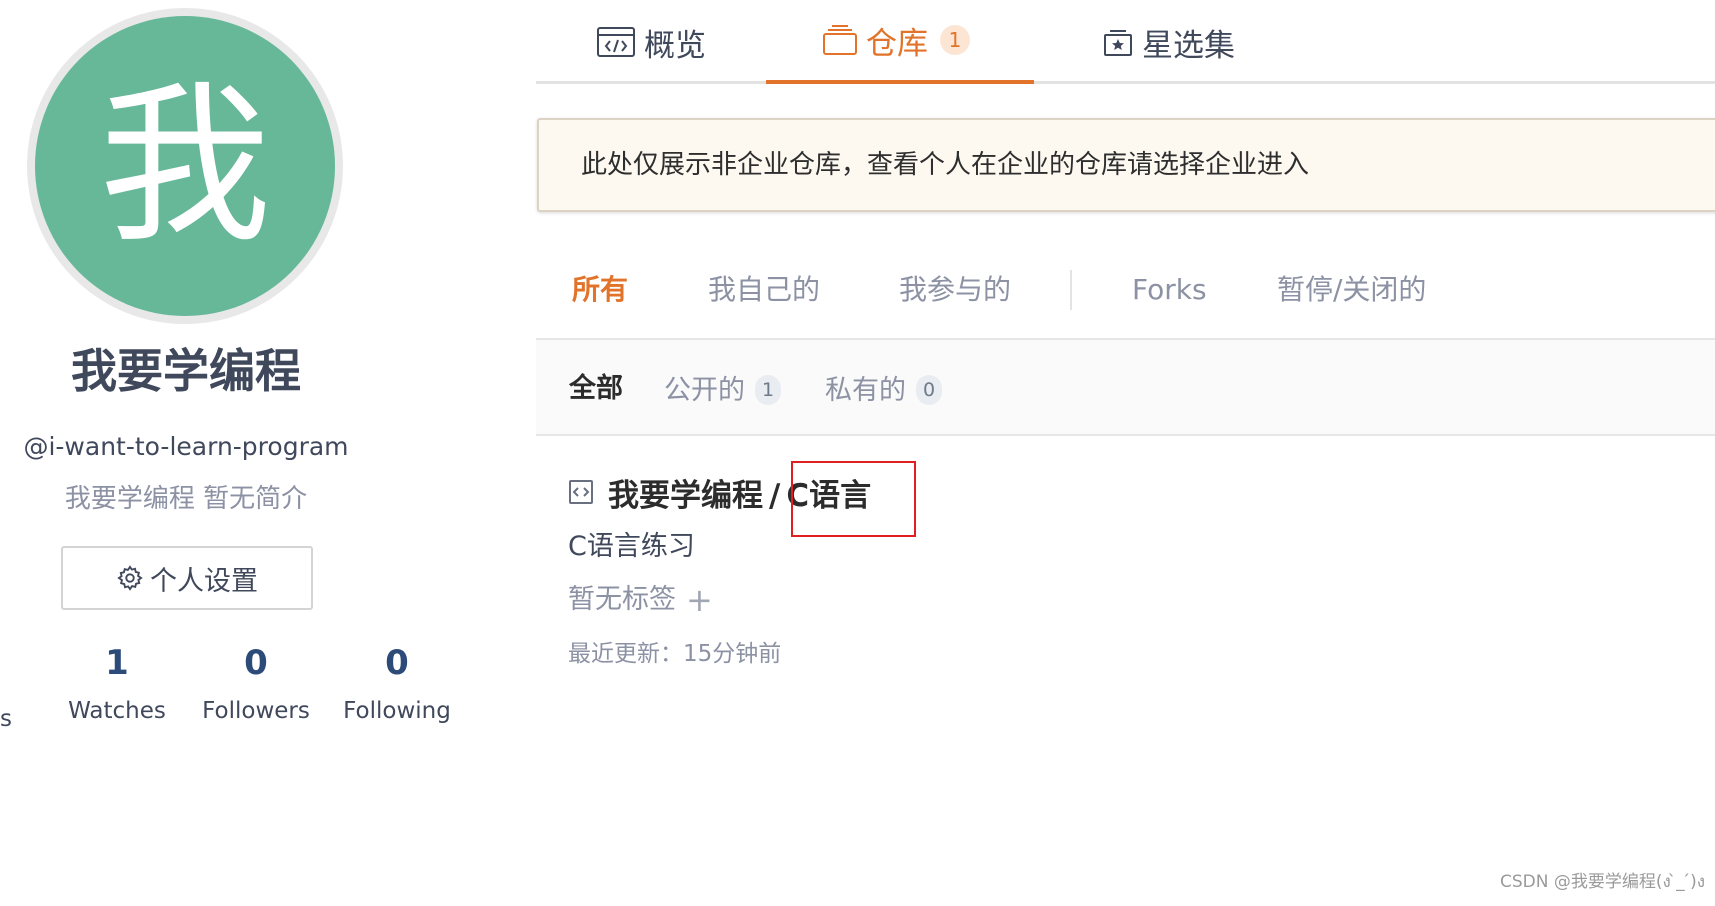 The height and width of the screenshot is (906, 1715). I want to click on visibility-all-label: 全部, so click(596, 388).